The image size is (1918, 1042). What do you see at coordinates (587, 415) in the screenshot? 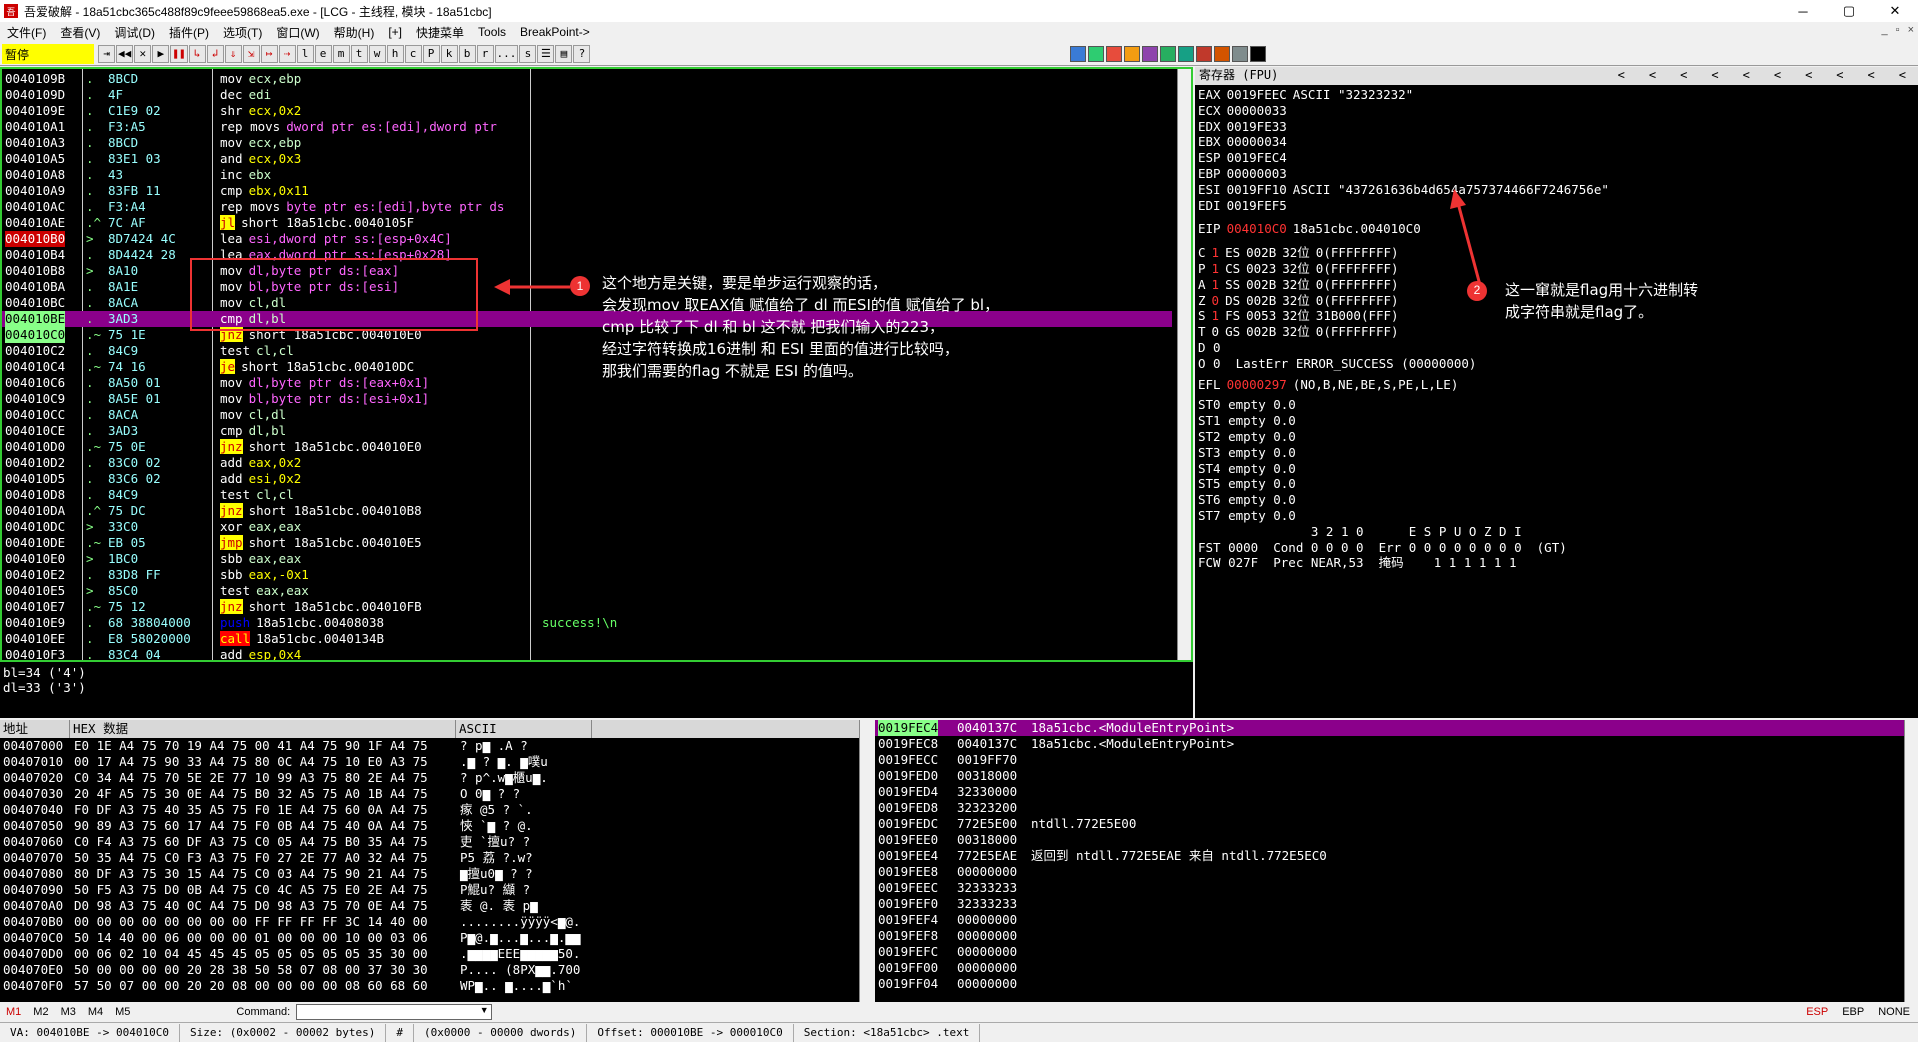
I see `disasm-row: 004010CC. 8ACA mov cl,dl` at bounding box center [587, 415].